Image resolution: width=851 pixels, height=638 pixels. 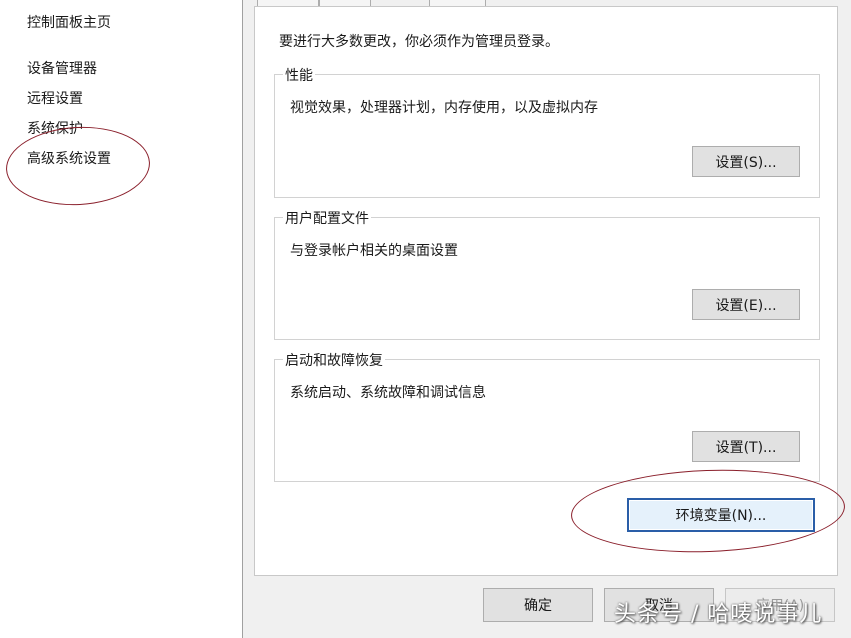 I want to click on admin-notice: 要进行大多数更改，你必须作为管理员登录。, so click(x=419, y=42).